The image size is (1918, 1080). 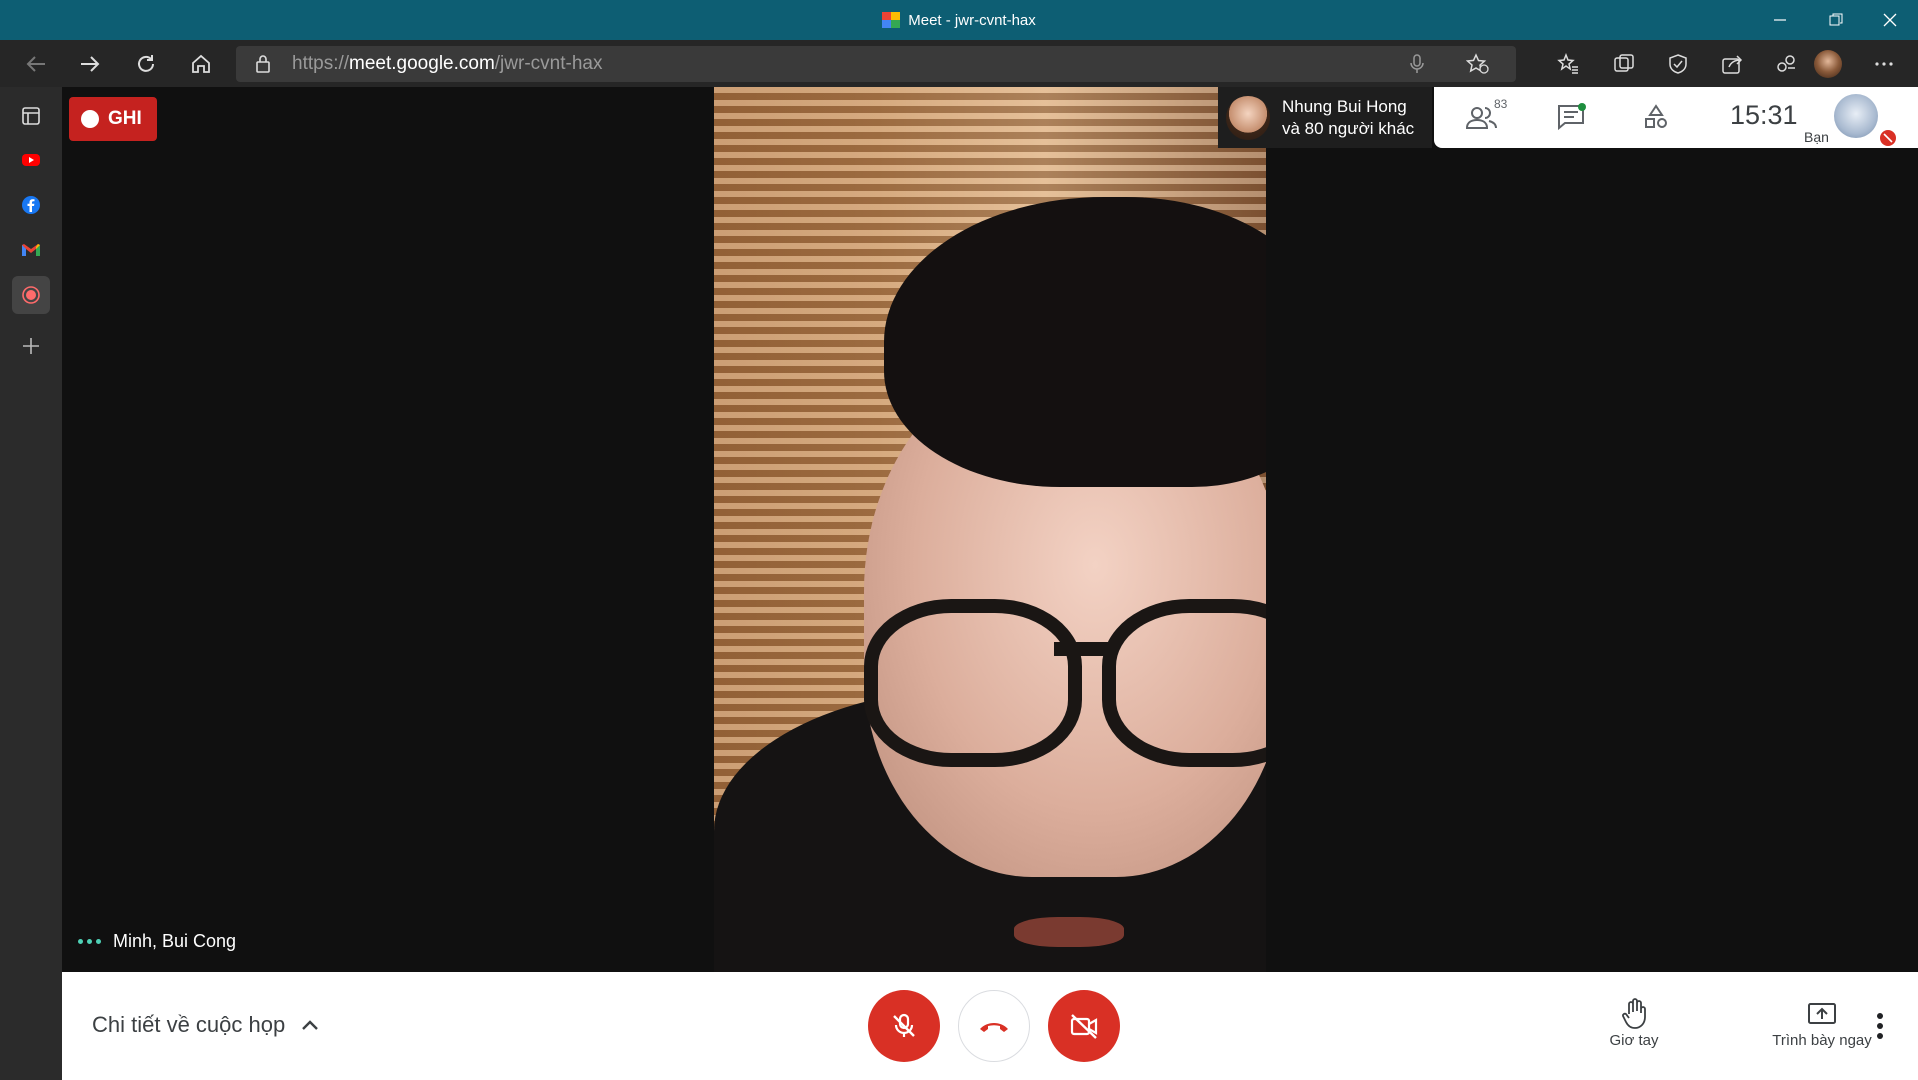 I want to click on video-person-hair, so click(x=1075, y=342).